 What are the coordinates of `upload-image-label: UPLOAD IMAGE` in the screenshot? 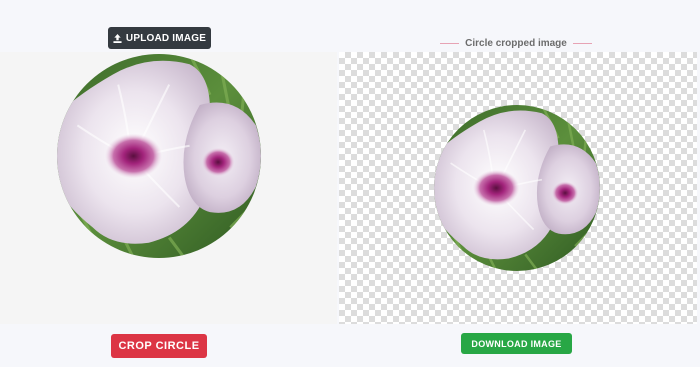 It's located at (166, 38).